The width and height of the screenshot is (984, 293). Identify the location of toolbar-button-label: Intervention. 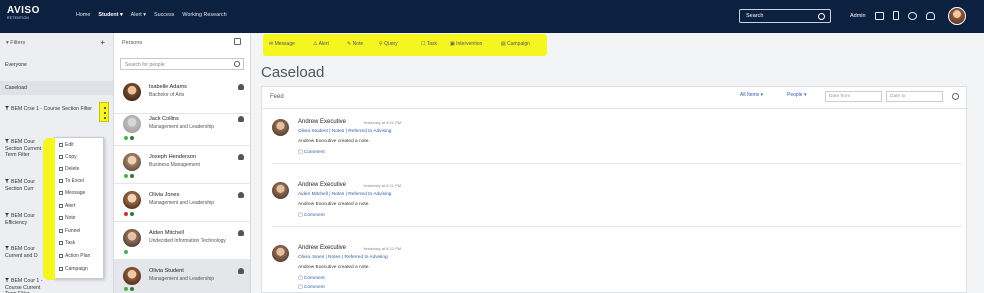
(469, 44).